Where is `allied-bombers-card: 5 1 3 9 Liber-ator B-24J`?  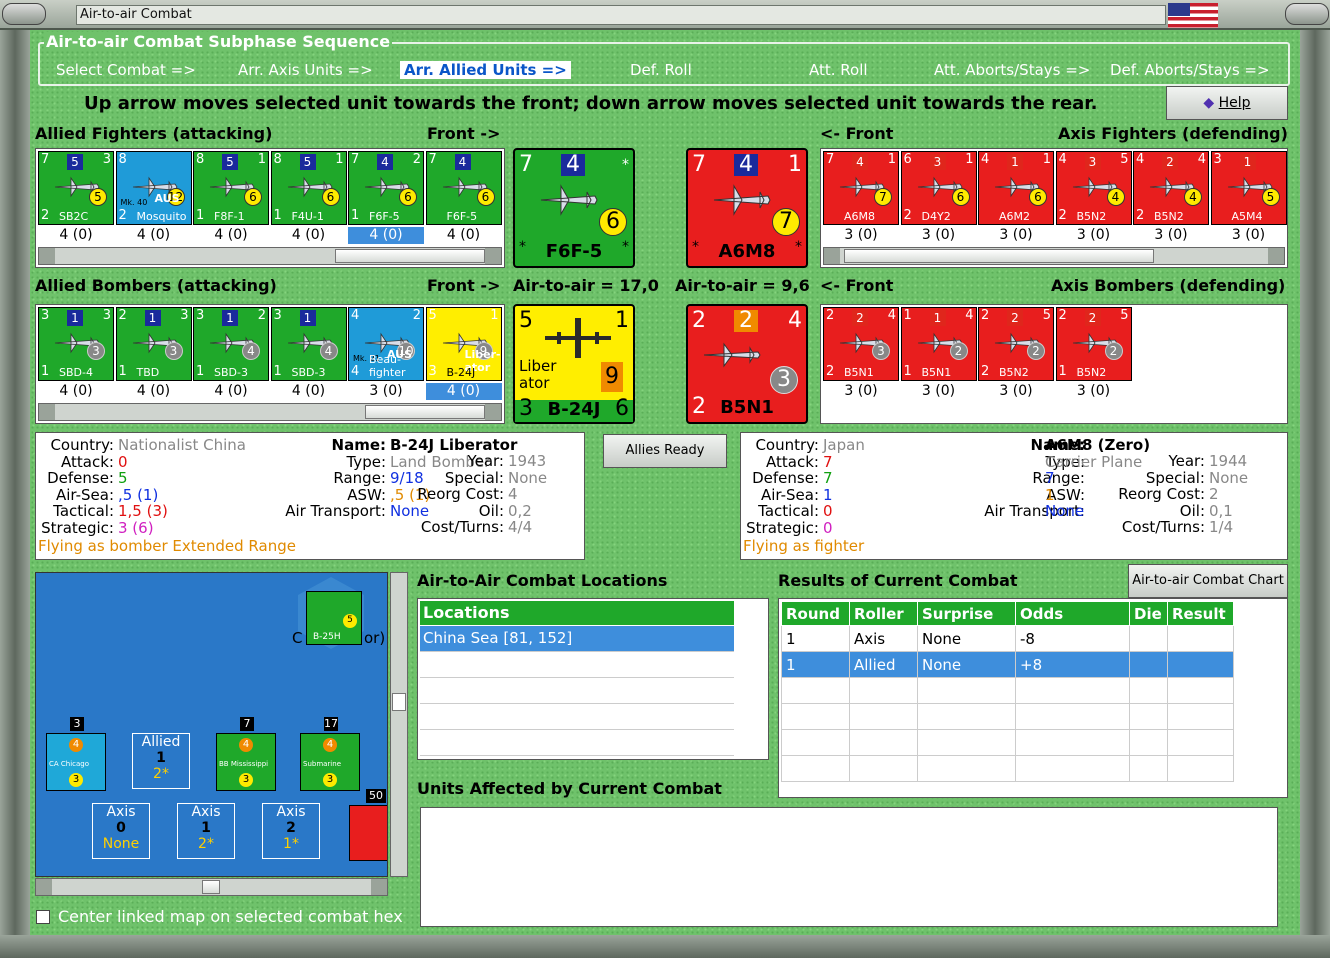
allied-bombers-card: 5 1 3 9 Liber-ator B-24J is located at coordinates (463, 344).